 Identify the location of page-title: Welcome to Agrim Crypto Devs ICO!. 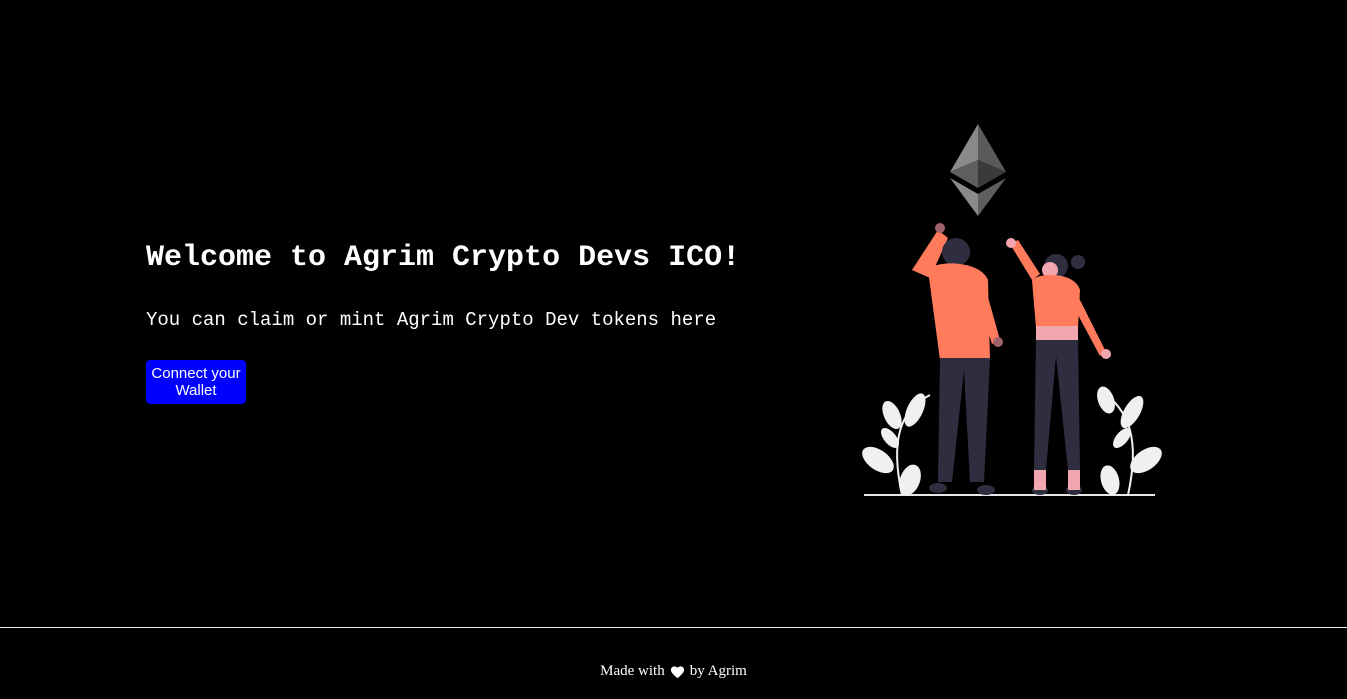
(443, 258).